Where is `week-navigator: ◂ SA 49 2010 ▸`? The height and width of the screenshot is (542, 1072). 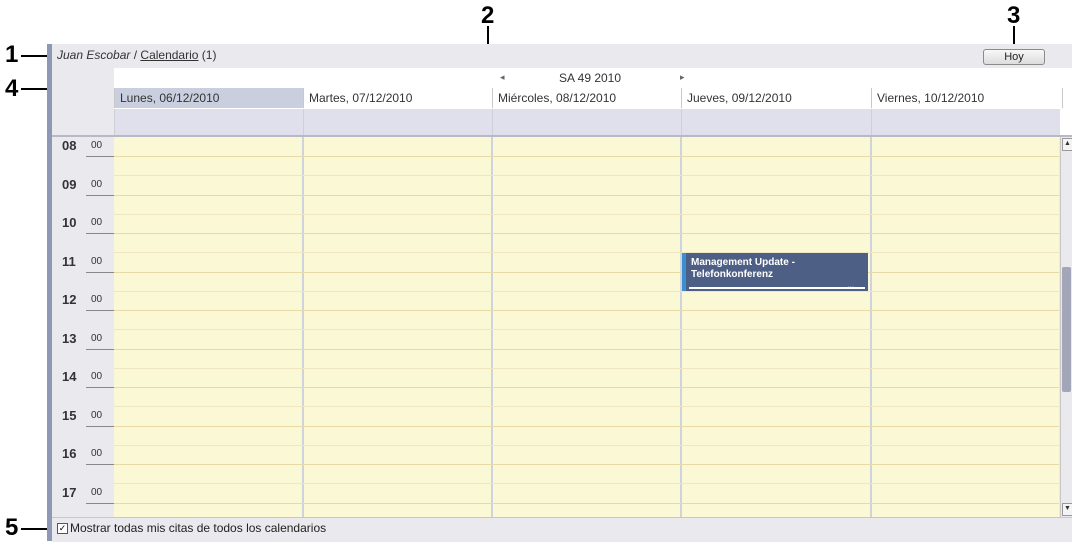 week-navigator: ◂ SA 49 2010 ▸ is located at coordinates (590, 78).